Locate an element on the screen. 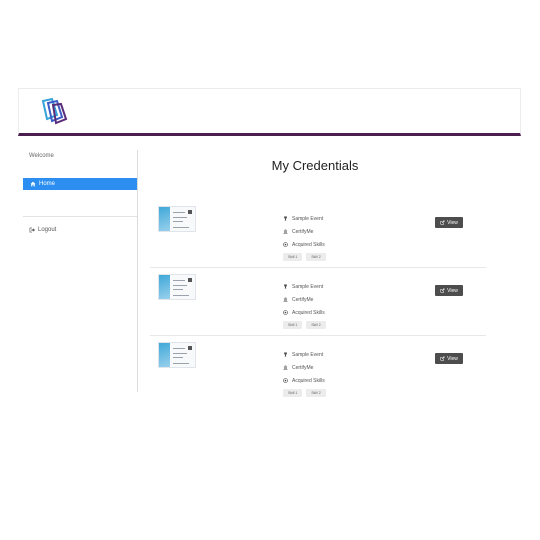 This screenshot has height=540, width=540. logo-icon is located at coordinates (55, 111).